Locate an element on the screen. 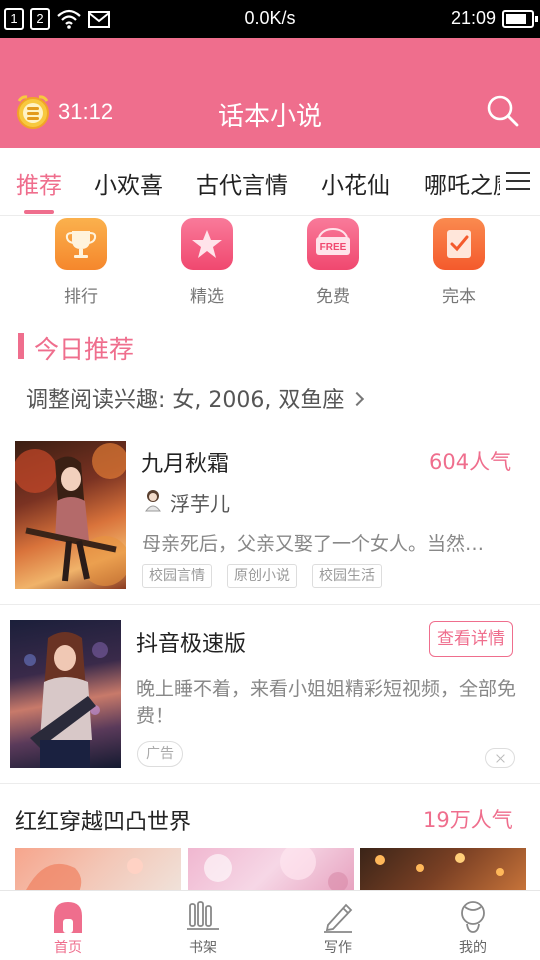  nav-write: 写作 is located at coordinates (338, 928).